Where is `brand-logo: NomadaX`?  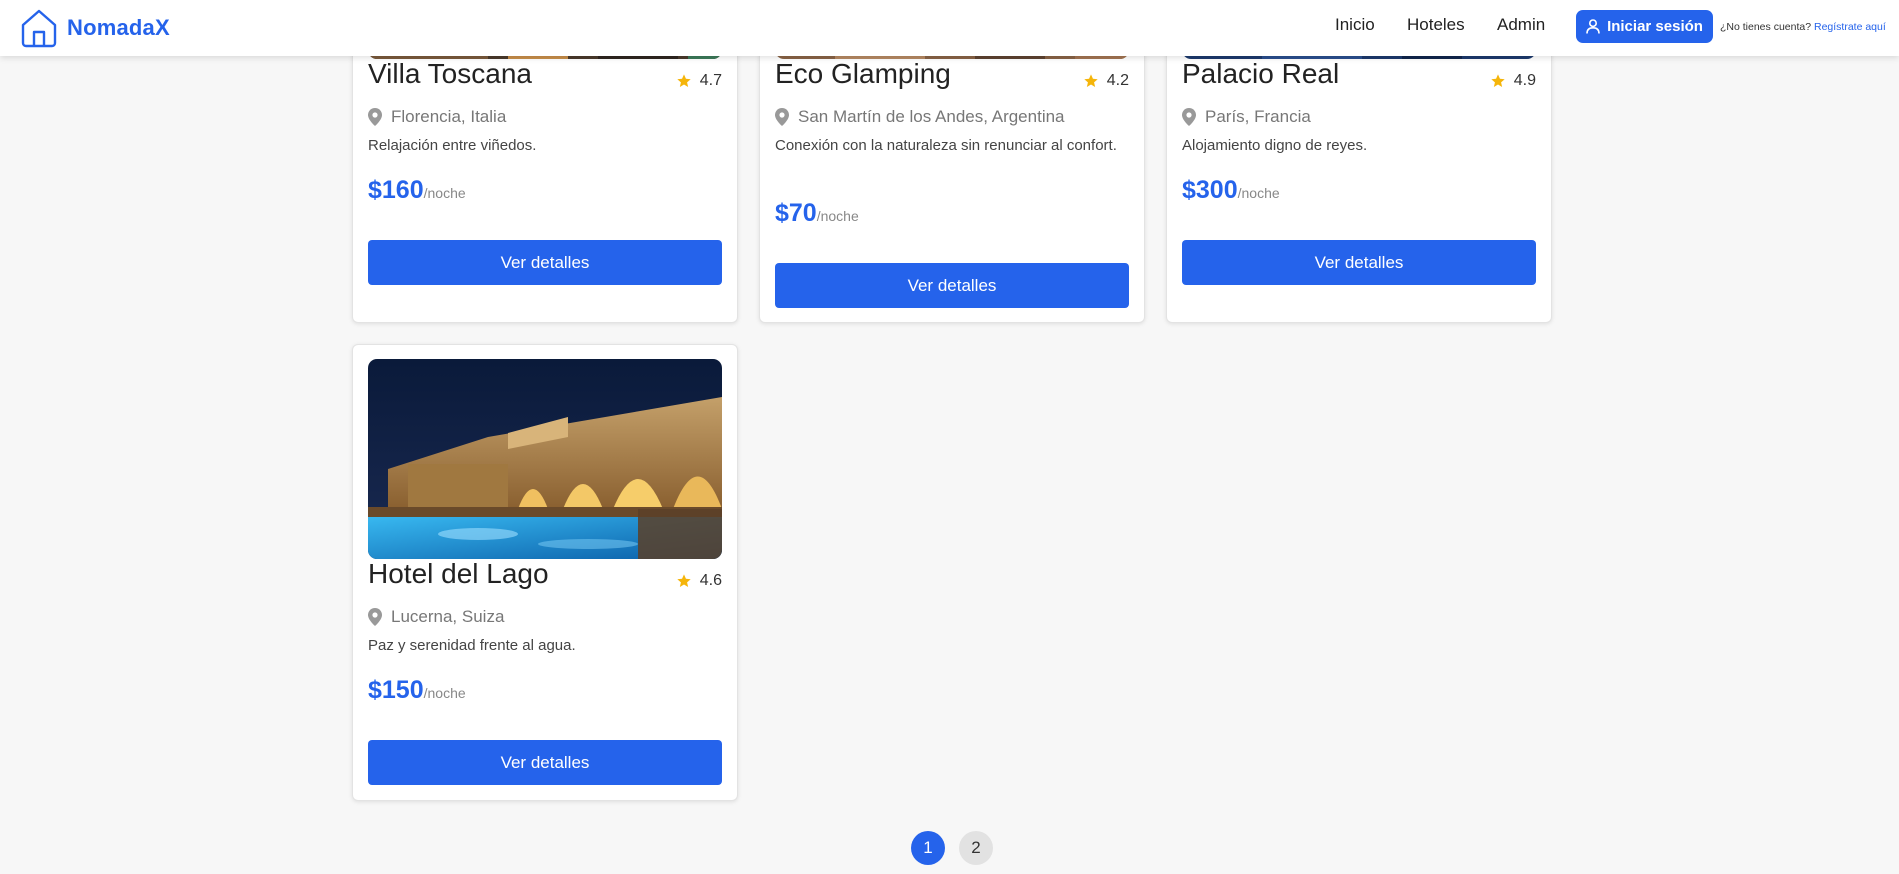 brand-logo: NomadaX is located at coordinates (94, 28).